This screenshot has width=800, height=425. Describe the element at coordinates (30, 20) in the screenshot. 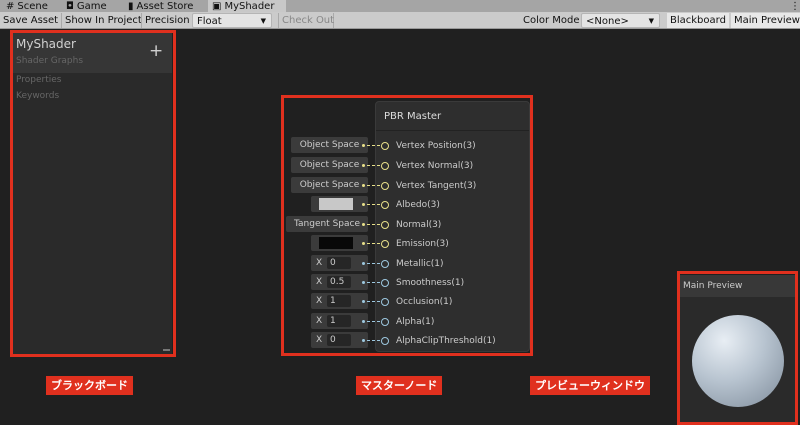

I see `save-asset-button: Save Asset` at that location.